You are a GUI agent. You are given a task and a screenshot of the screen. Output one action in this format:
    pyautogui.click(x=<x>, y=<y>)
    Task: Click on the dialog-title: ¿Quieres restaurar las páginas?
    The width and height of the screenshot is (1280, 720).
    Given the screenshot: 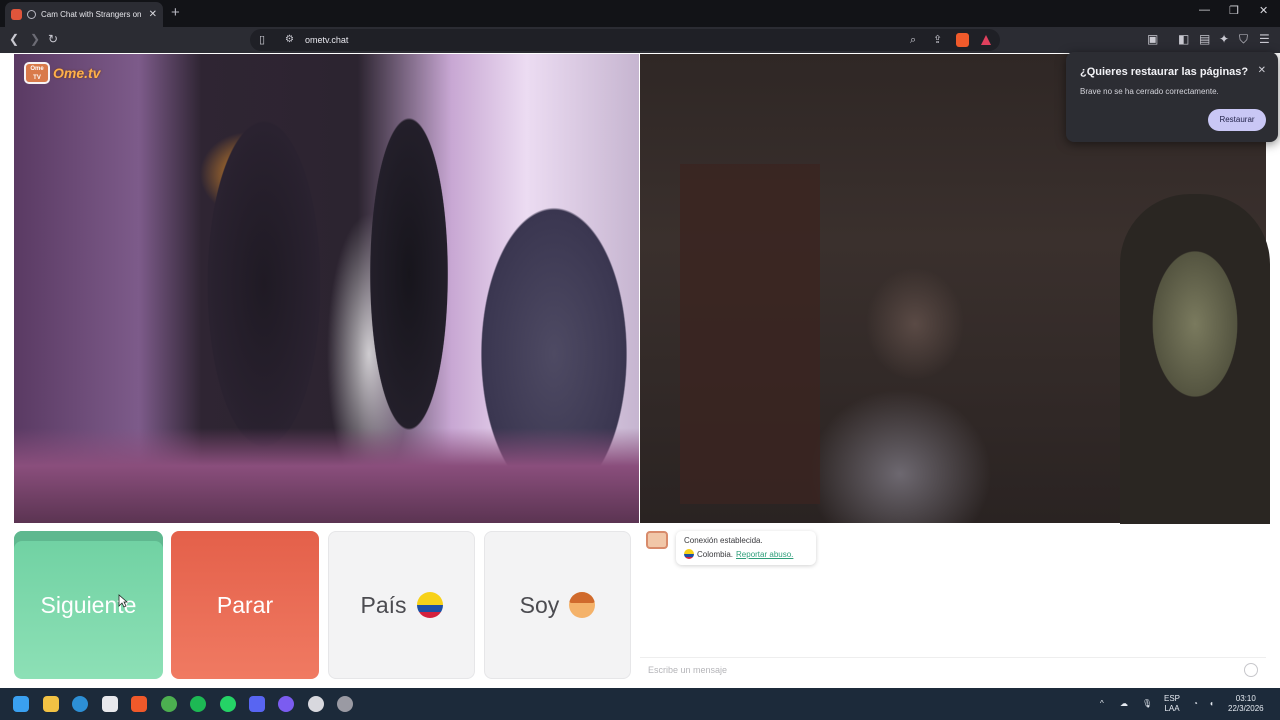 What is the action you would take?
    pyautogui.click(x=1164, y=72)
    